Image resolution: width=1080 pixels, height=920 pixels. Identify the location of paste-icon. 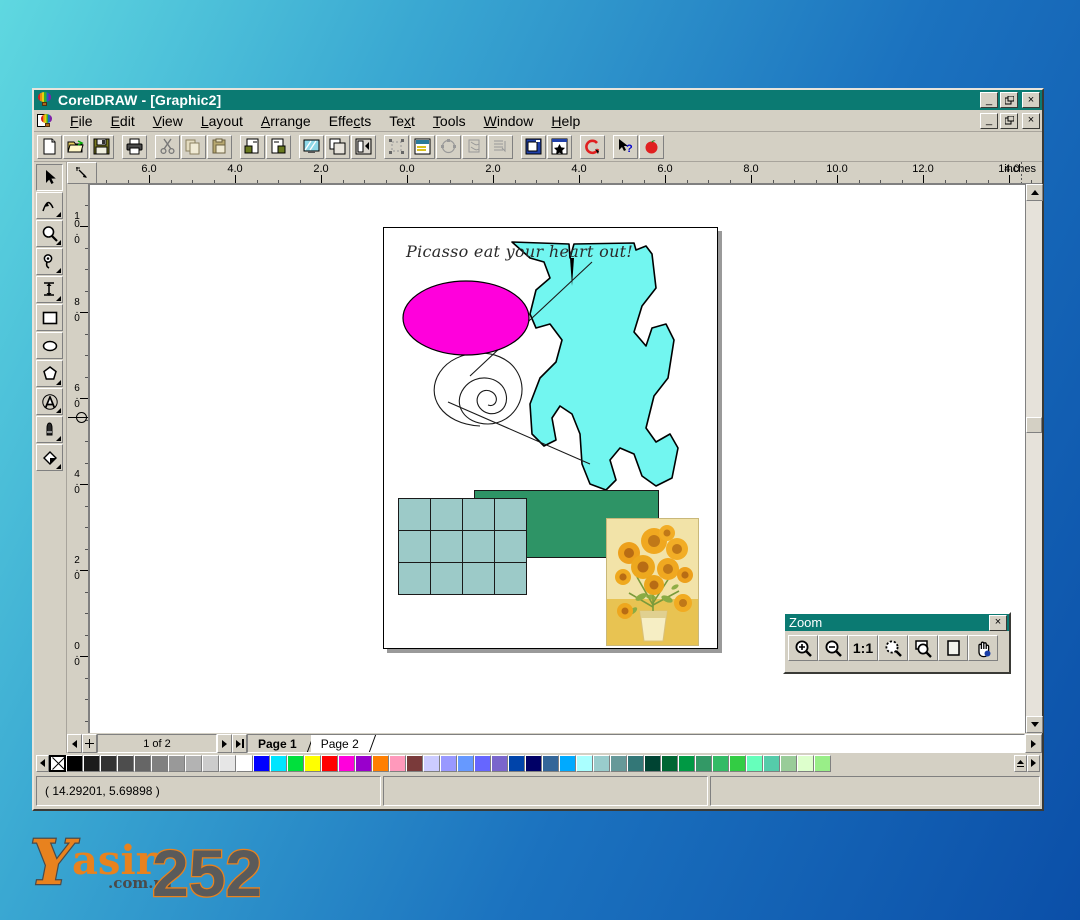
(219, 146).